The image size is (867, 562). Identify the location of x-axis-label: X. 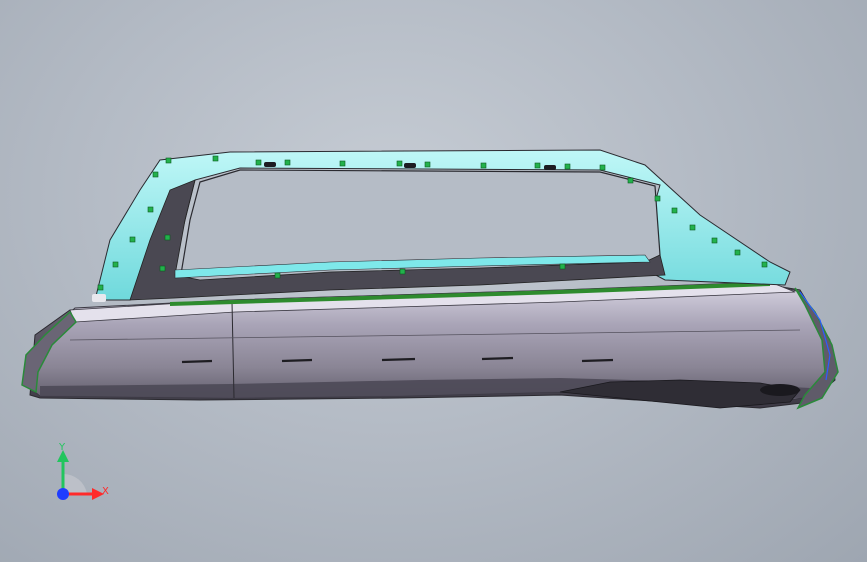
(105, 491).